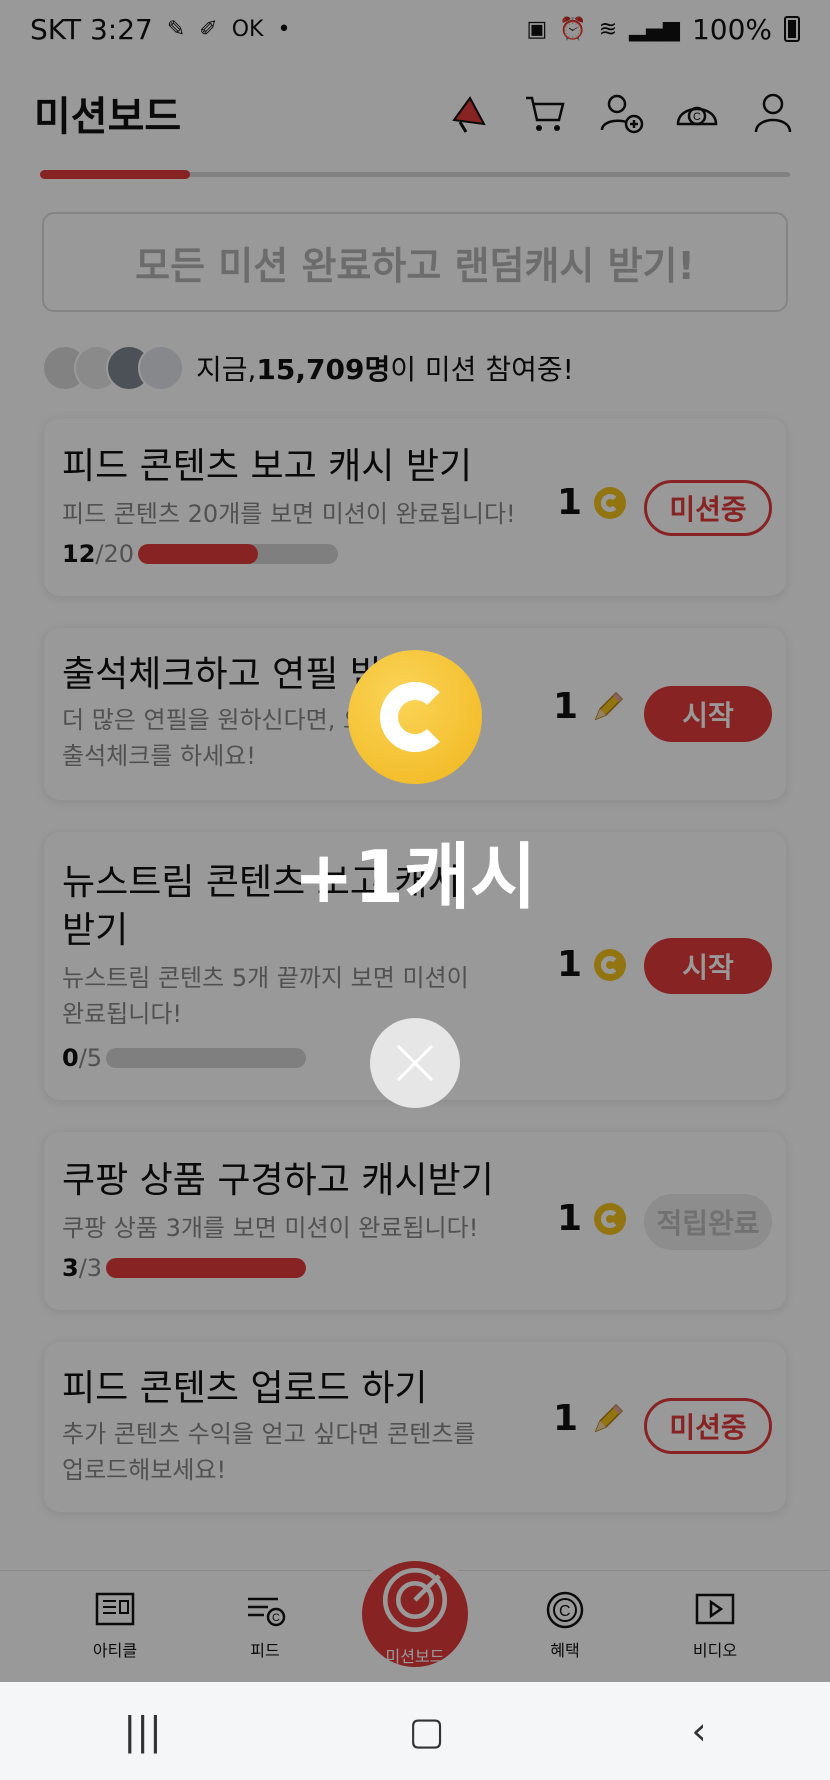 This screenshot has height=1780, width=830. What do you see at coordinates (415, 877) in the screenshot?
I see `reward-text: +1캐시` at bounding box center [415, 877].